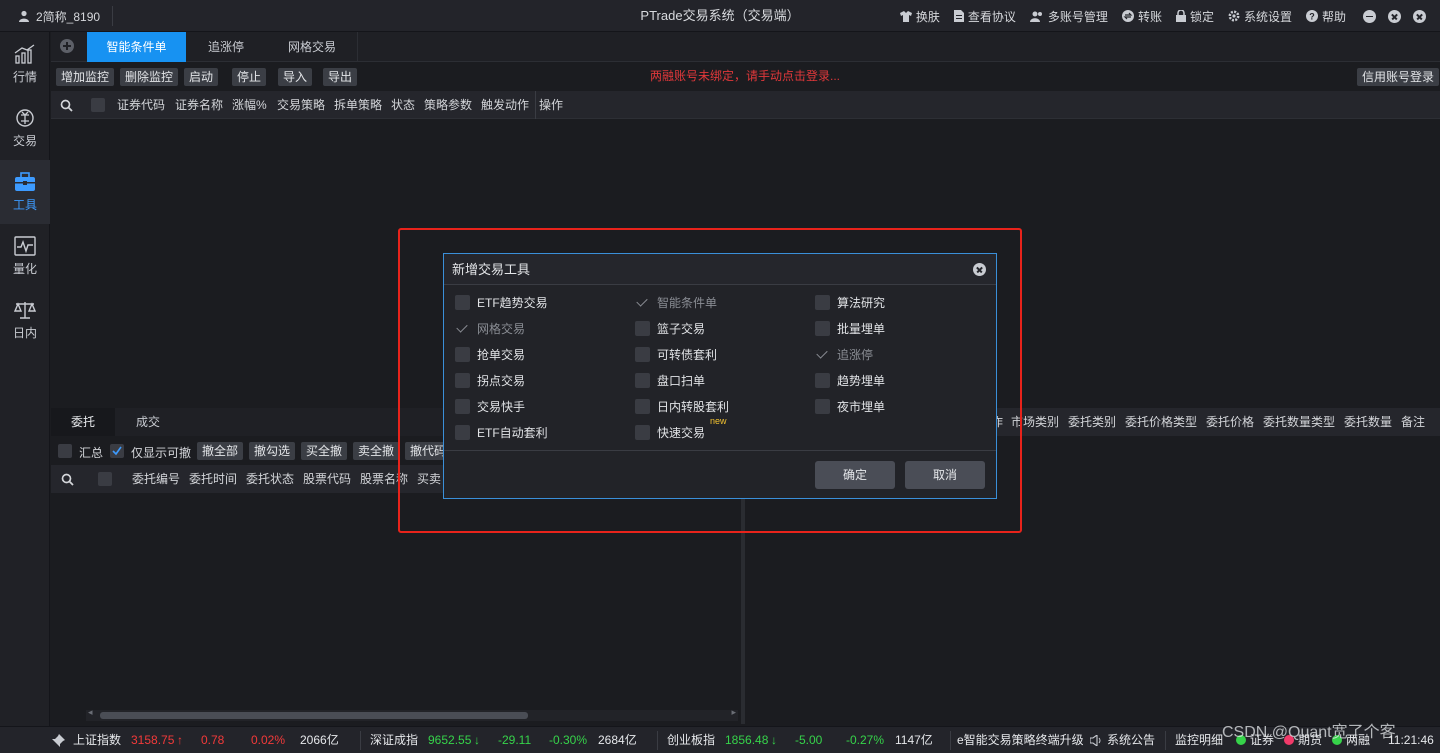  What do you see at coordinates (1398, 77) in the screenshot?
I see `credit-login-button: 信用账号登录` at bounding box center [1398, 77].